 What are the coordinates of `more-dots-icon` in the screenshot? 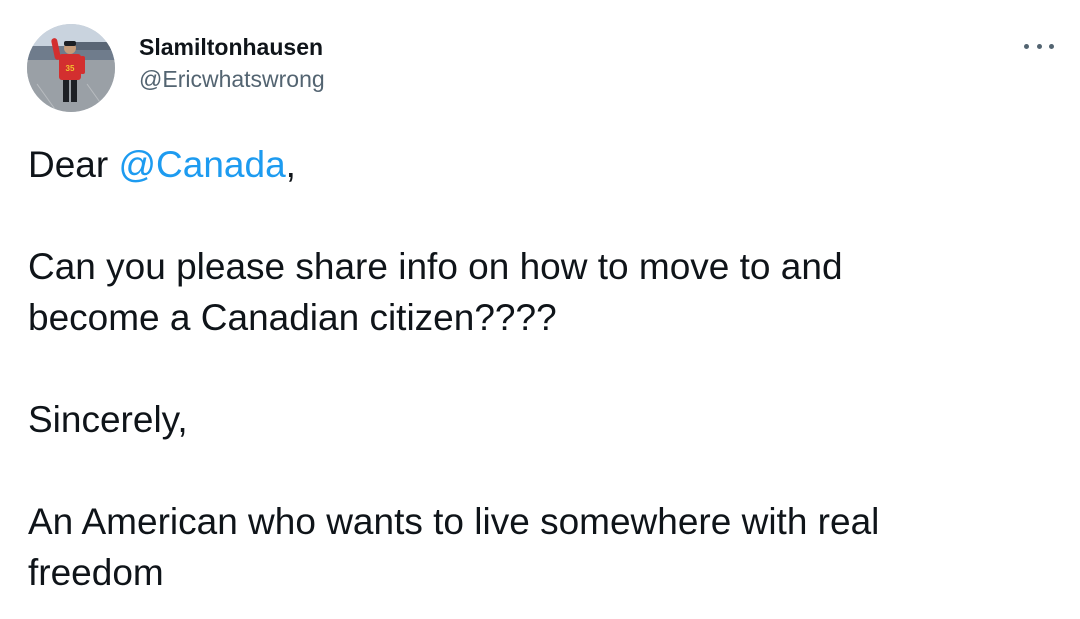 It's located at (1039, 46).